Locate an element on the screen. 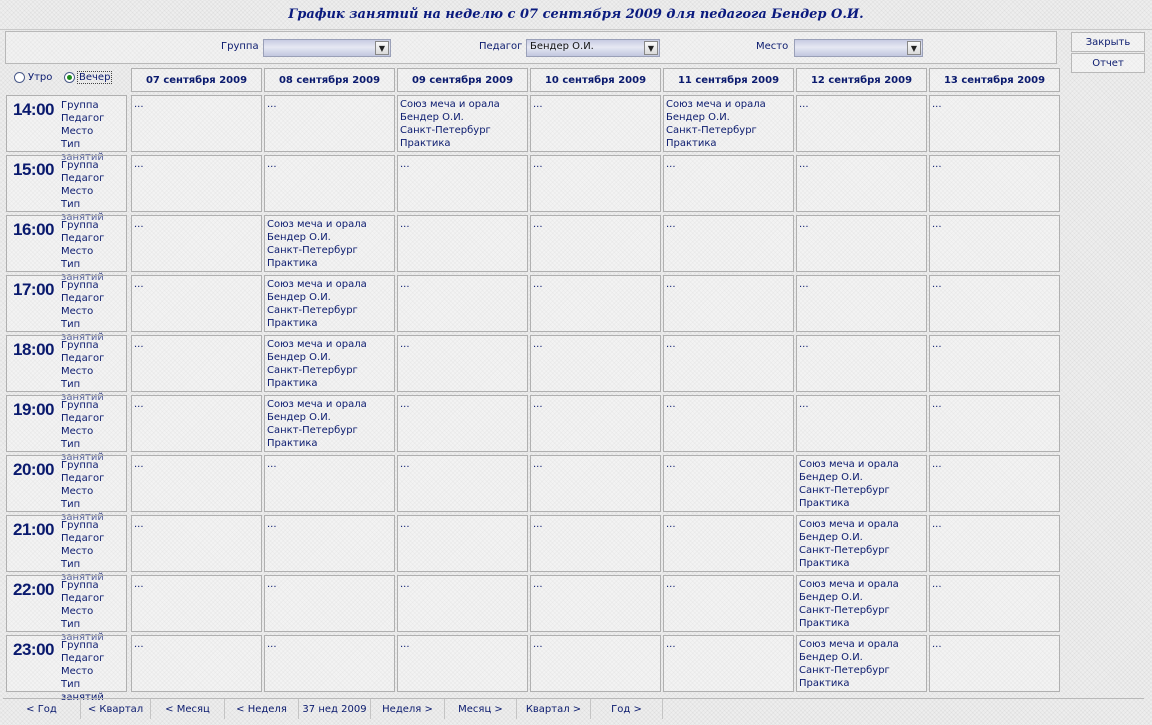 The image size is (1152, 725). morning-radio: Утро is located at coordinates (33, 77).